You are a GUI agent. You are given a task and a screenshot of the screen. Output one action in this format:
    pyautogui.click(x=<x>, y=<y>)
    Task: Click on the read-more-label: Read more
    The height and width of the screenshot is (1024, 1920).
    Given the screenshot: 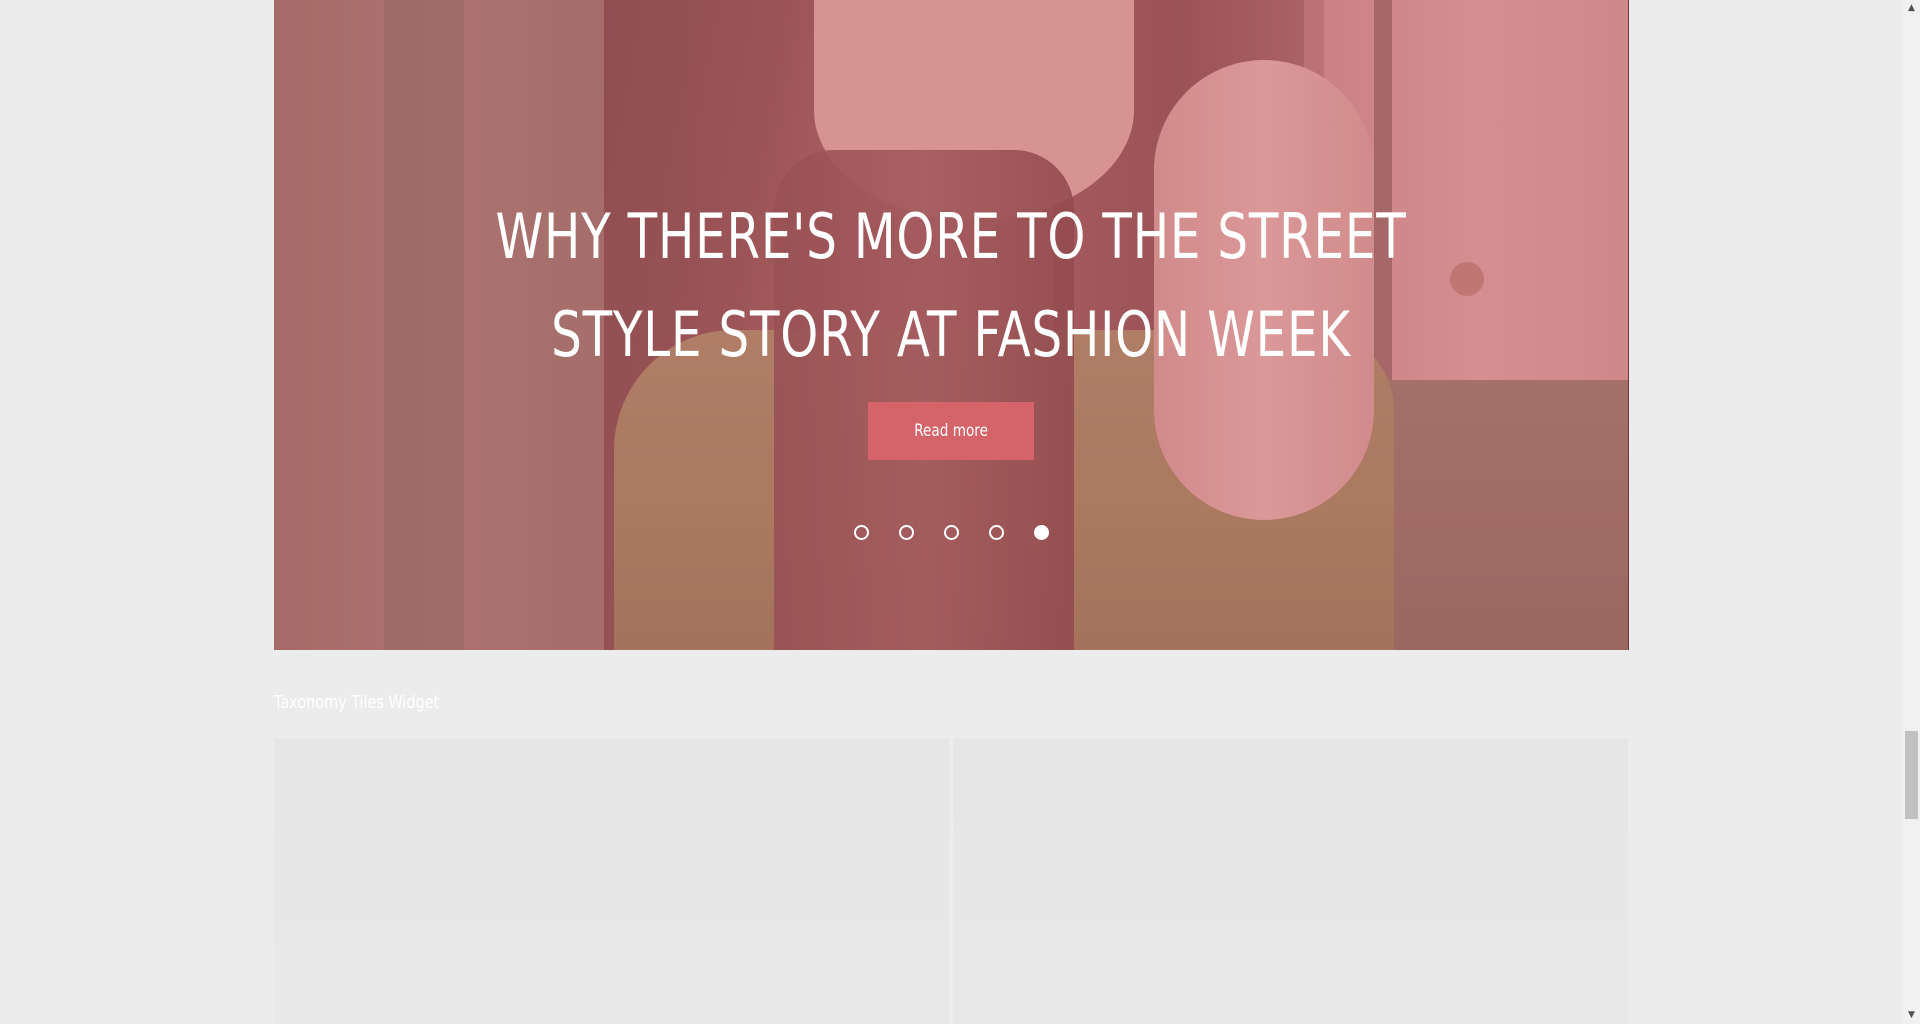 What is the action you would take?
    pyautogui.click(x=951, y=431)
    